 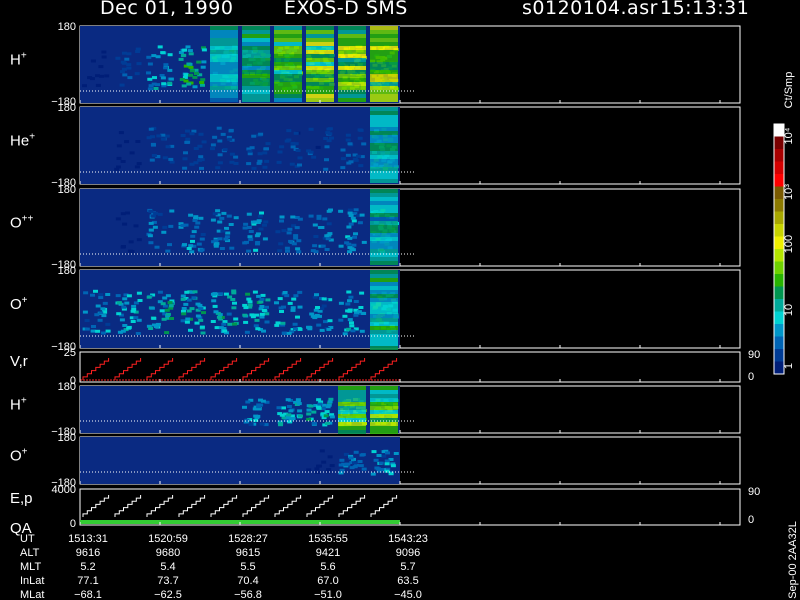 What do you see at coordinates (168, 553) in the screenshot?
I see `ephemeris-value: 9680` at bounding box center [168, 553].